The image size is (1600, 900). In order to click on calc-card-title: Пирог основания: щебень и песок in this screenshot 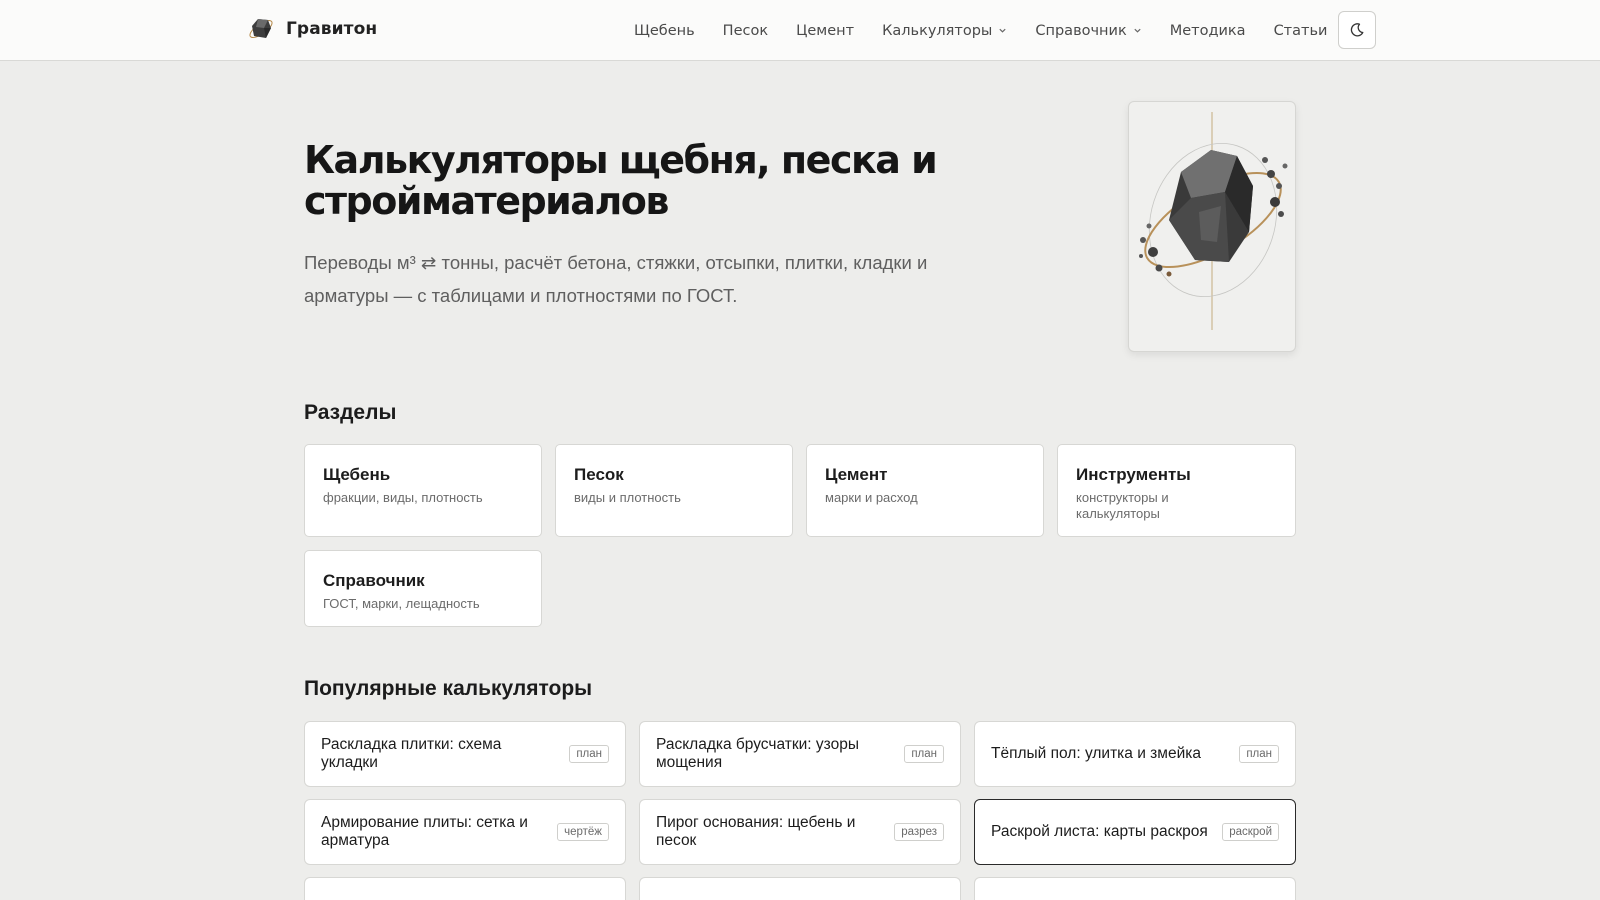, I will do `click(756, 831)`.